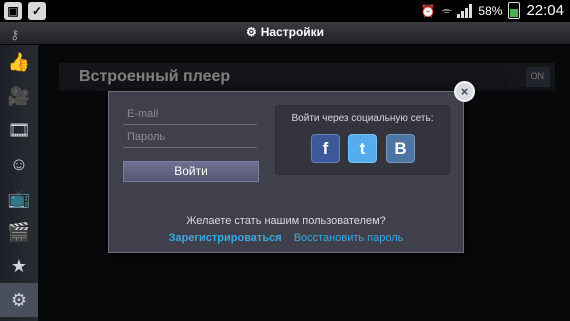 The height and width of the screenshot is (321, 570). Describe the element at coordinates (490, 10) in the screenshot. I see `battery-percent: 58%` at that location.